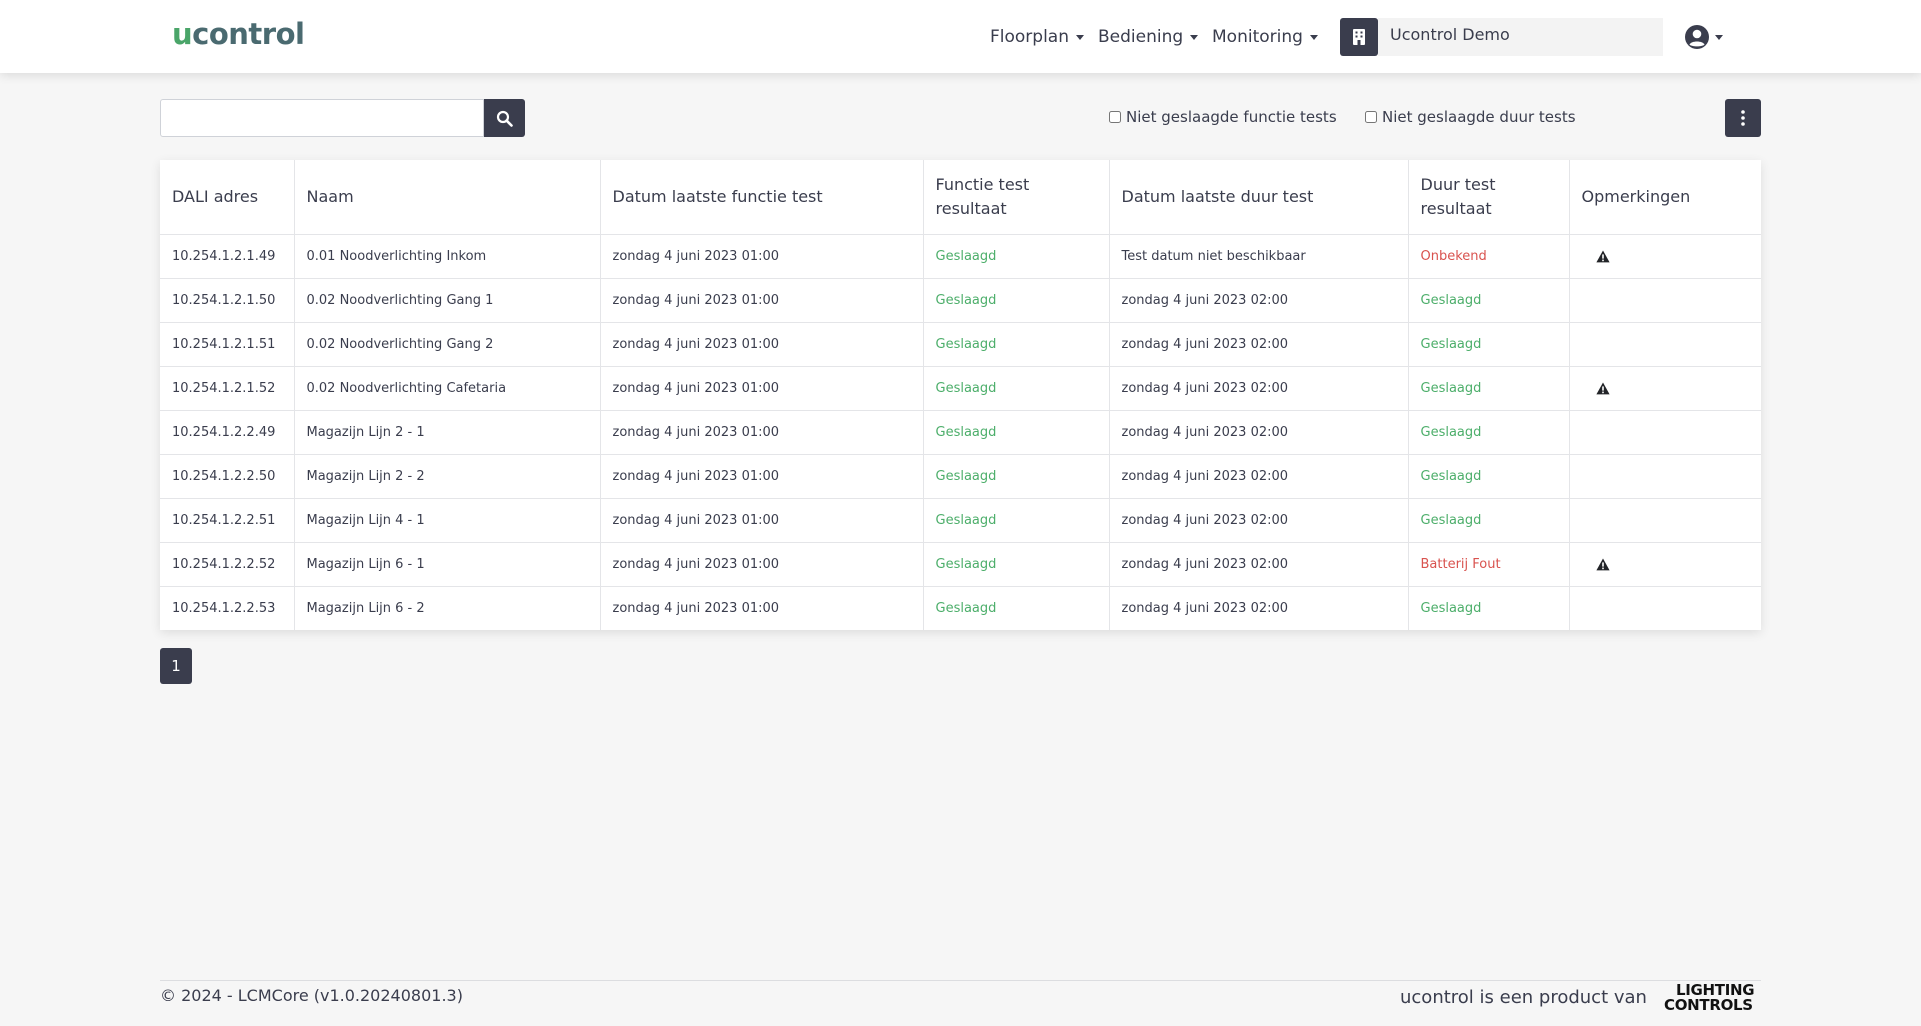 This screenshot has height=1026, width=1921. I want to click on user-circle-icon, so click(1697, 37).